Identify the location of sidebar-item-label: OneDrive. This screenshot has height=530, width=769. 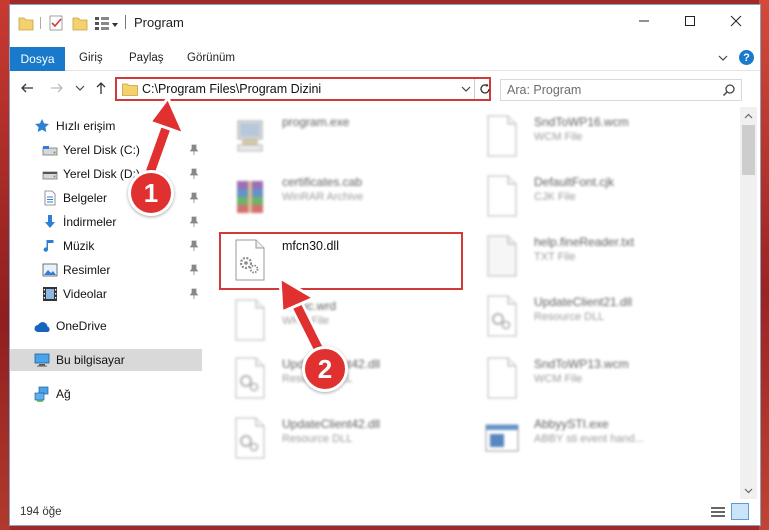
(81, 326).